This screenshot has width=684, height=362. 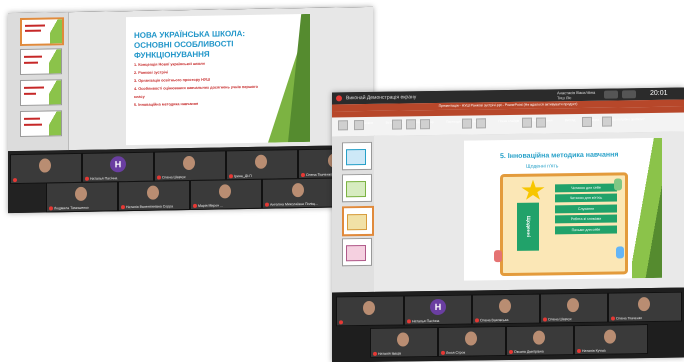 What do you see at coordinates (472, 341) in the screenshot?
I see `participant-tile: Люся Строк` at bounding box center [472, 341].